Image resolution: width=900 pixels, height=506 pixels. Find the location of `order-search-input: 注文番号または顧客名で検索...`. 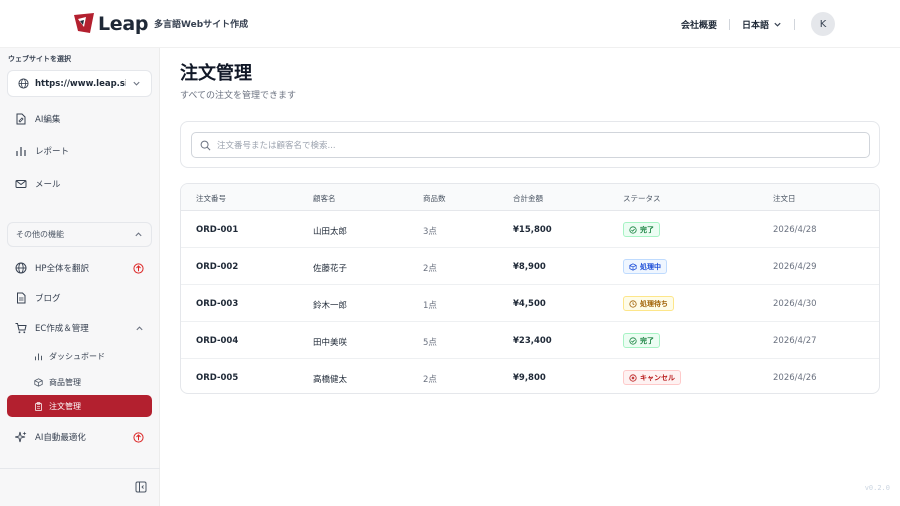

order-search-input: 注文番号または顧客名で検索... is located at coordinates (530, 145).